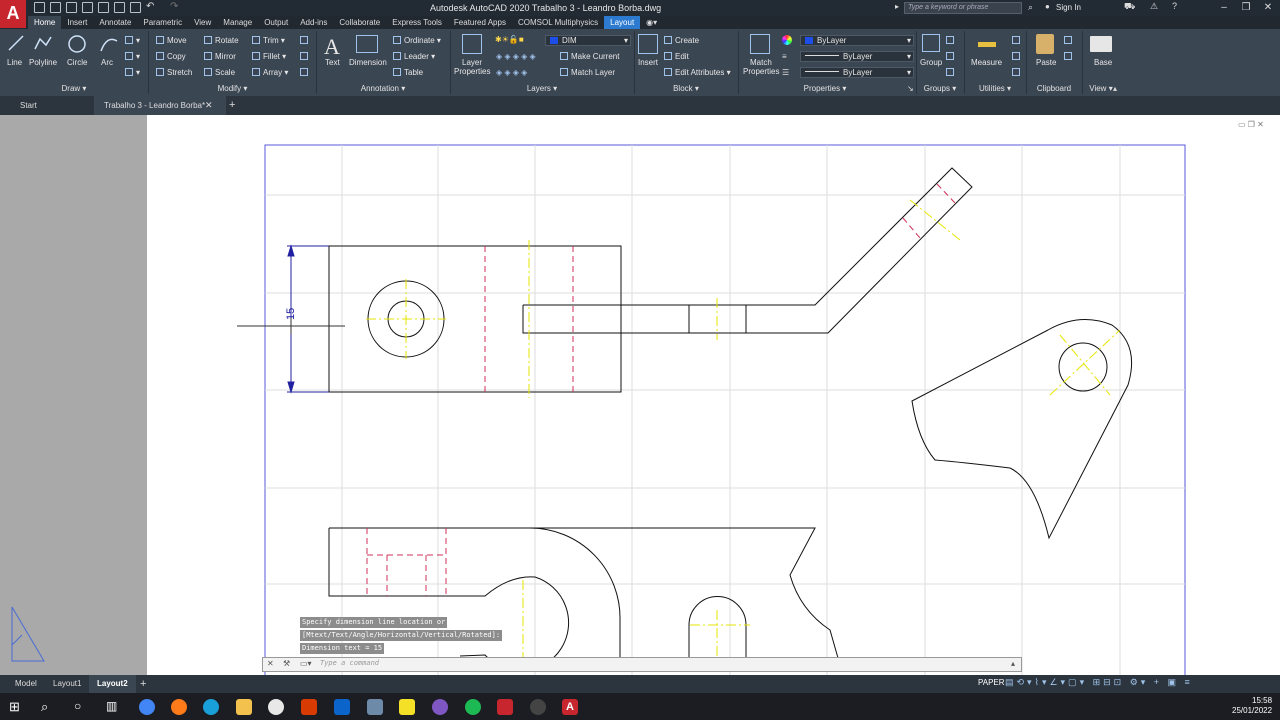 Image resolution: width=1280 pixels, height=720 pixels. I want to click on spotify-icon, so click(473, 707).